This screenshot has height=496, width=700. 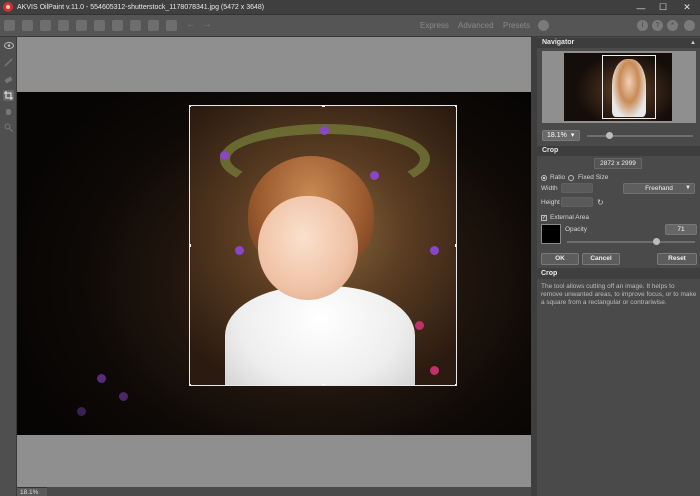 I want to click on width-field, so click(x=577, y=188).